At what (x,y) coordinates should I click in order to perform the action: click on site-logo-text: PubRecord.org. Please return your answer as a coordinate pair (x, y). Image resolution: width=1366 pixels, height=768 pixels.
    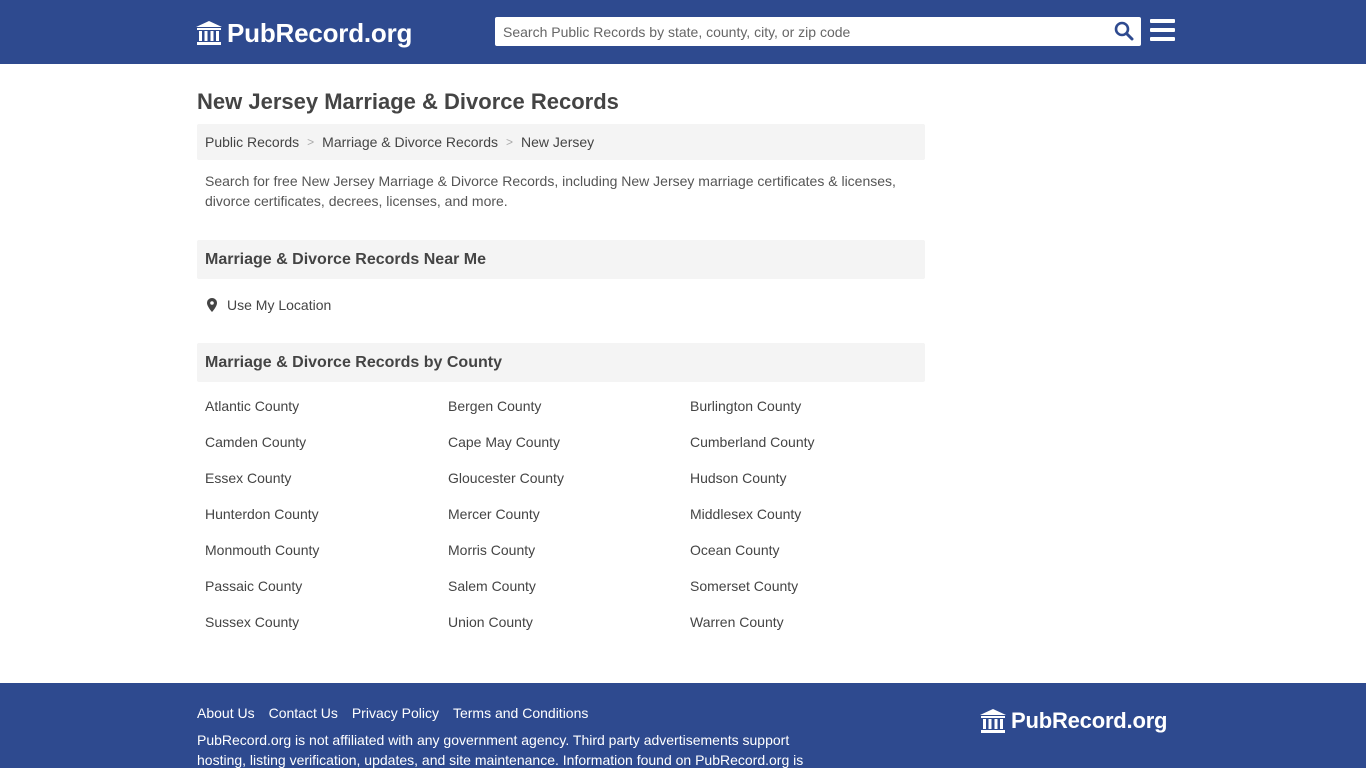
    Looking at the image, I should click on (320, 32).